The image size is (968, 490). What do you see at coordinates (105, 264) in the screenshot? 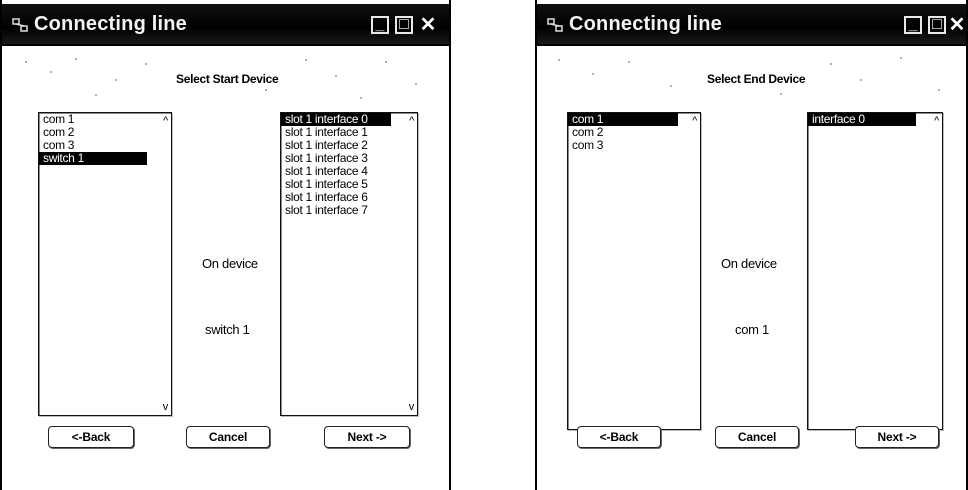
I see `device-list: com 1 com 2 com 3 switch 1 ^ v` at bounding box center [105, 264].